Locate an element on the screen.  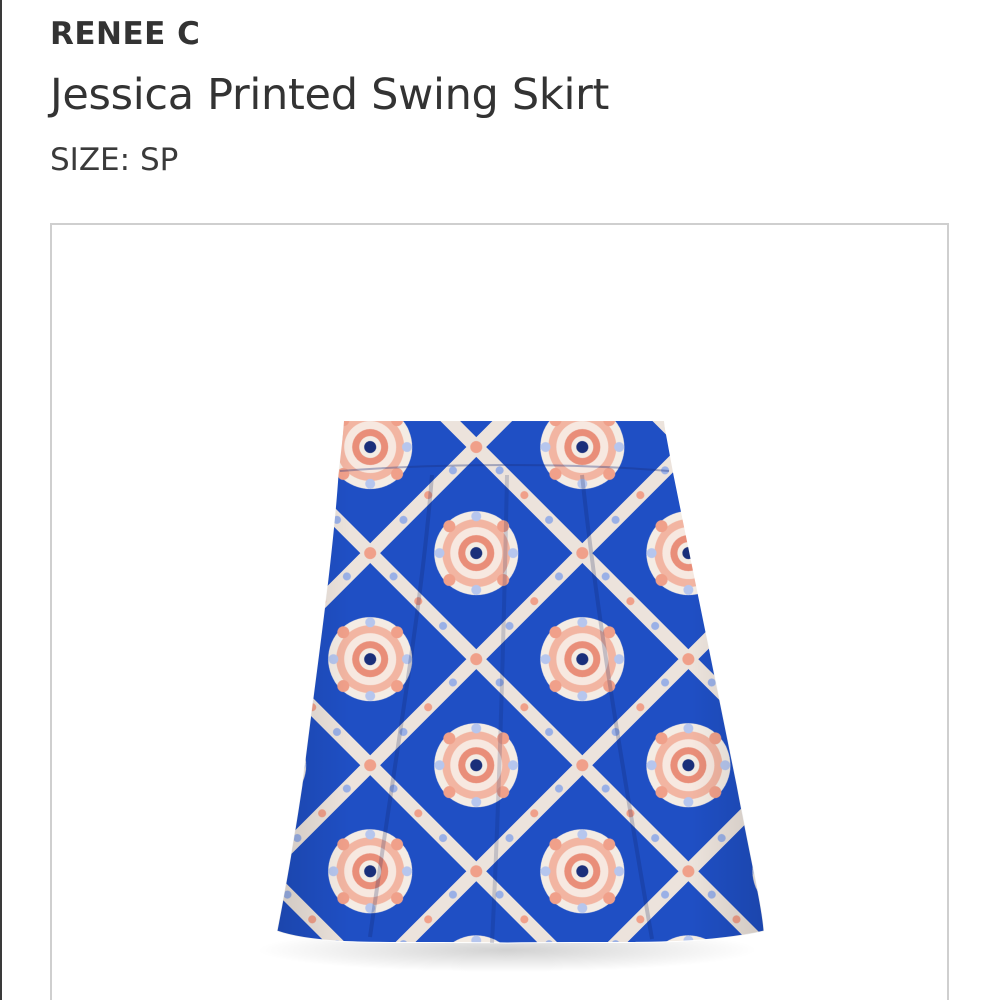
product-size: SIZE: SP is located at coordinates (114, 160).